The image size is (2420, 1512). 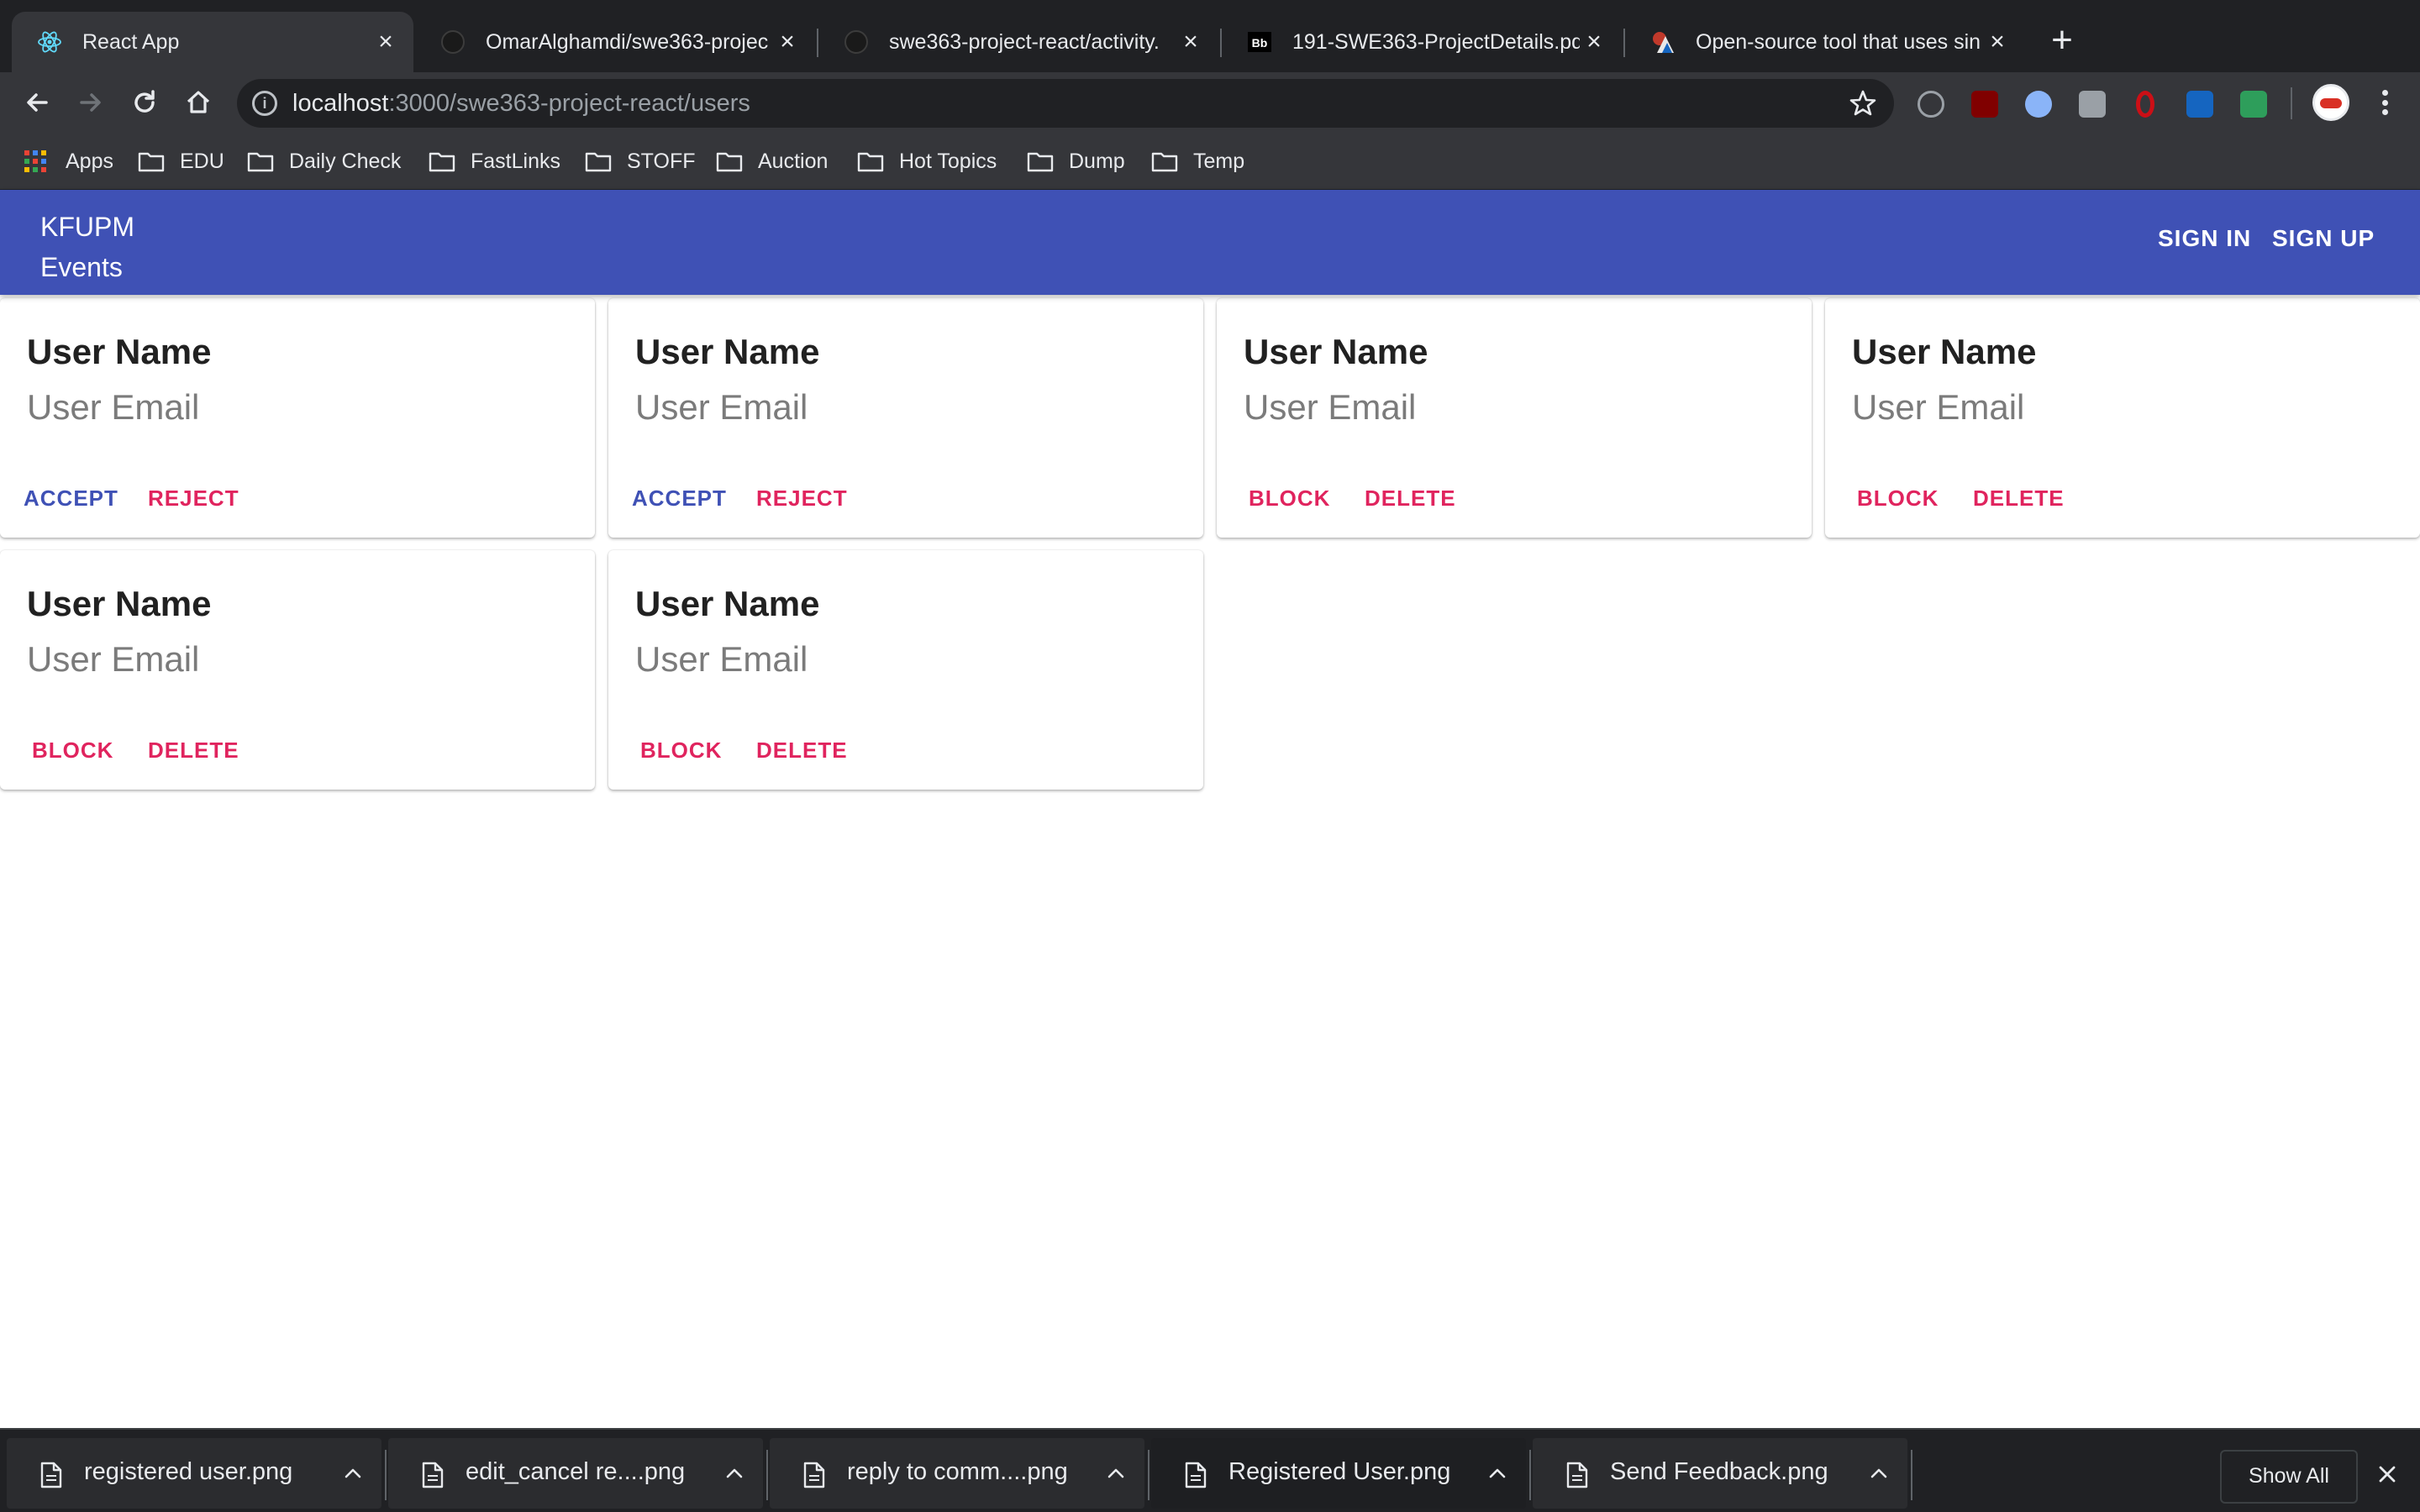 I want to click on shape-extension-icon, so click(x=2200, y=104).